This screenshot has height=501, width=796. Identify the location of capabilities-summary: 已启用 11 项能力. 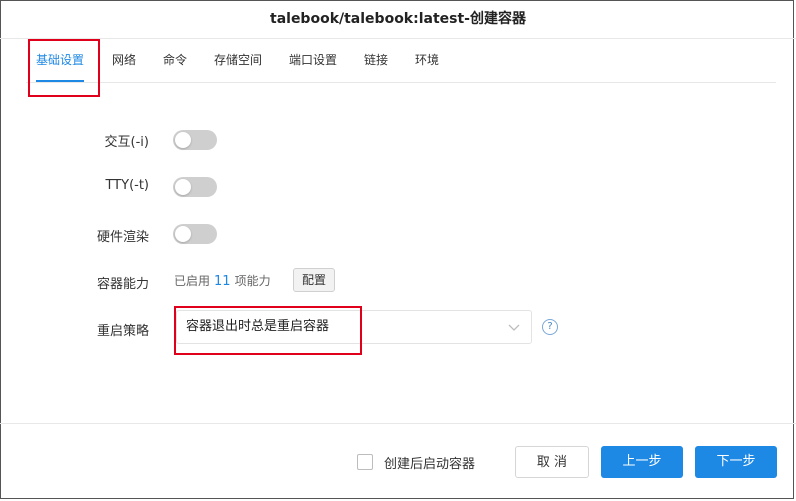
(222, 280).